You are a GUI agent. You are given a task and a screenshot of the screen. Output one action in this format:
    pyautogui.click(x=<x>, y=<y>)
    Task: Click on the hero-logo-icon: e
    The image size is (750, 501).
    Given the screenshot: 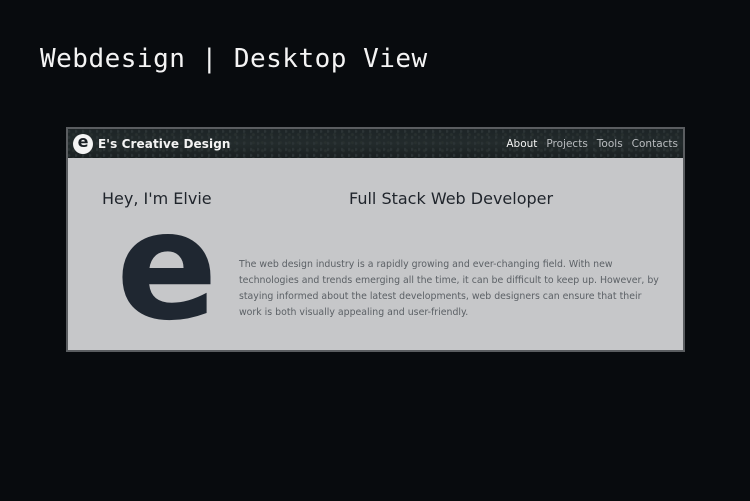 What is the action you would take?
    pyautogui.click(x=167, y=266)
    